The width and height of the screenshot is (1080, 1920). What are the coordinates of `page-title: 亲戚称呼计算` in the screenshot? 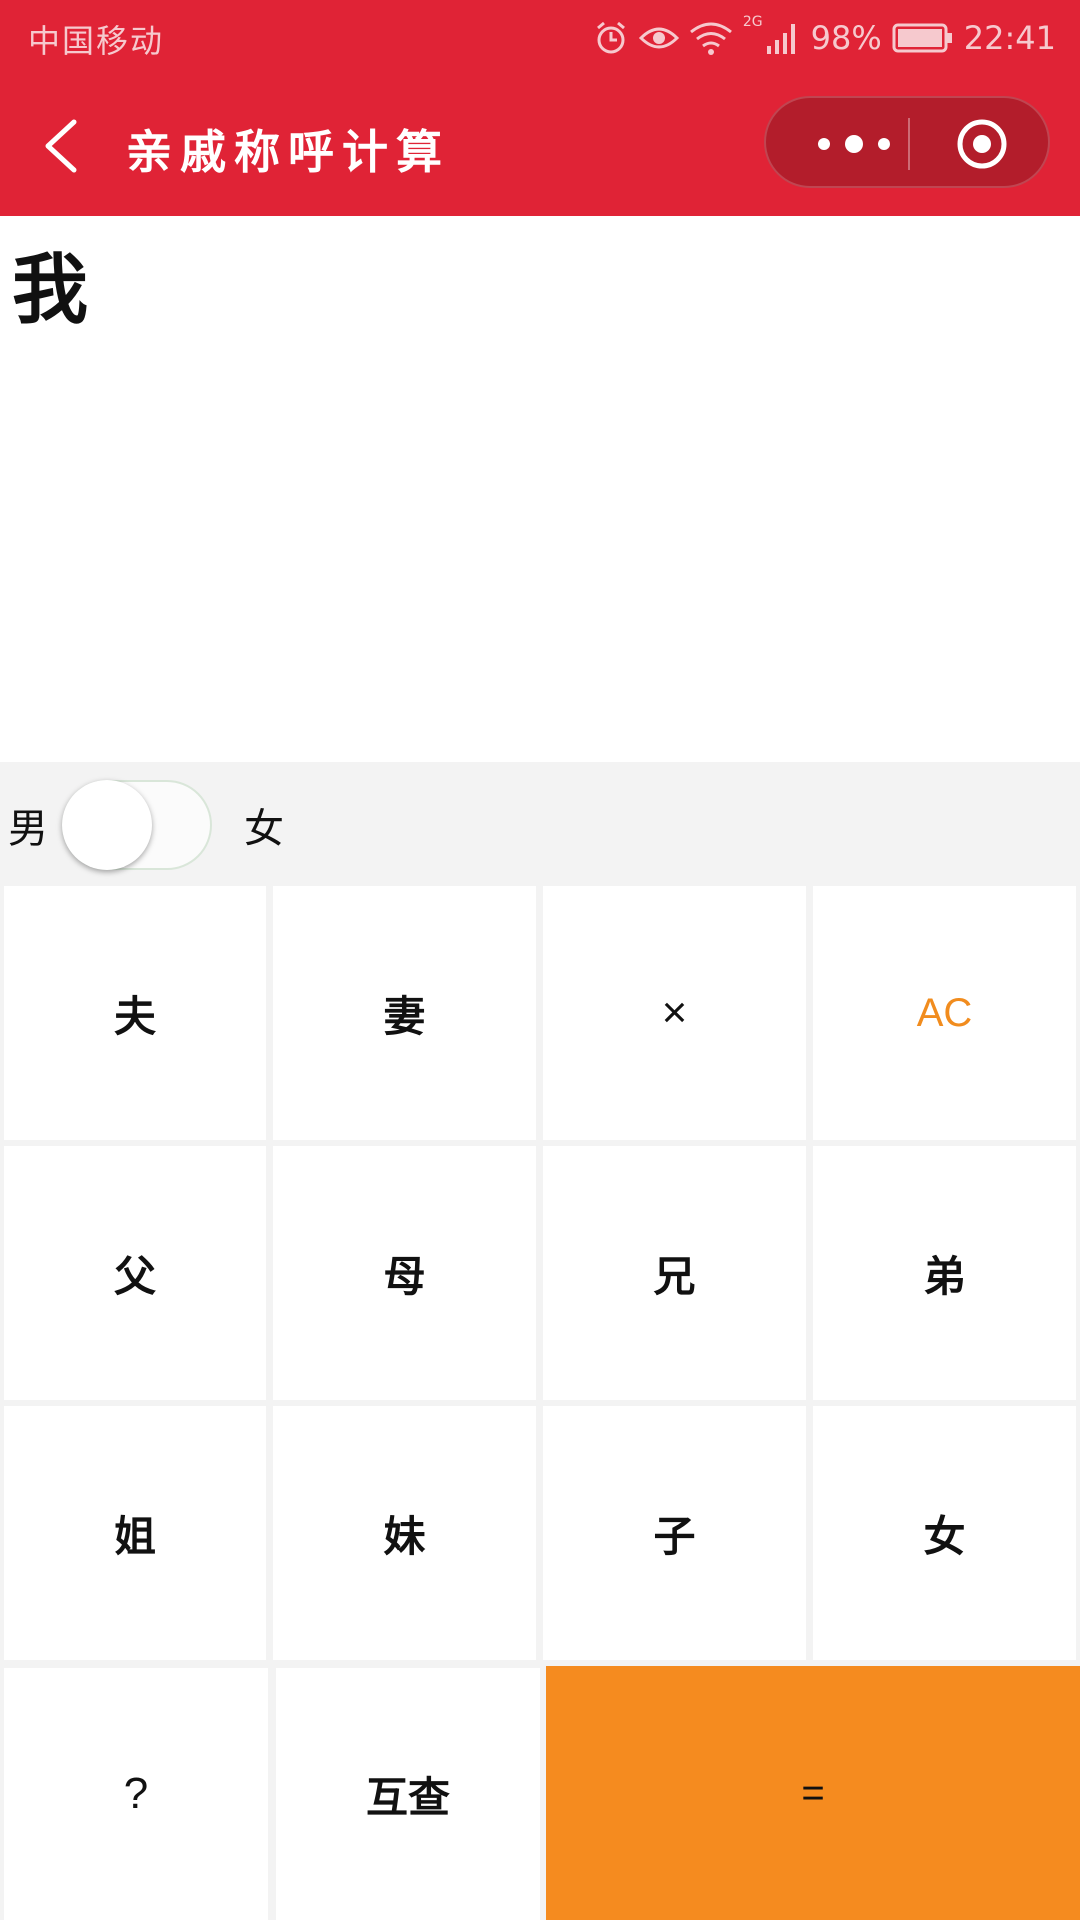 It's located at (288, 152).